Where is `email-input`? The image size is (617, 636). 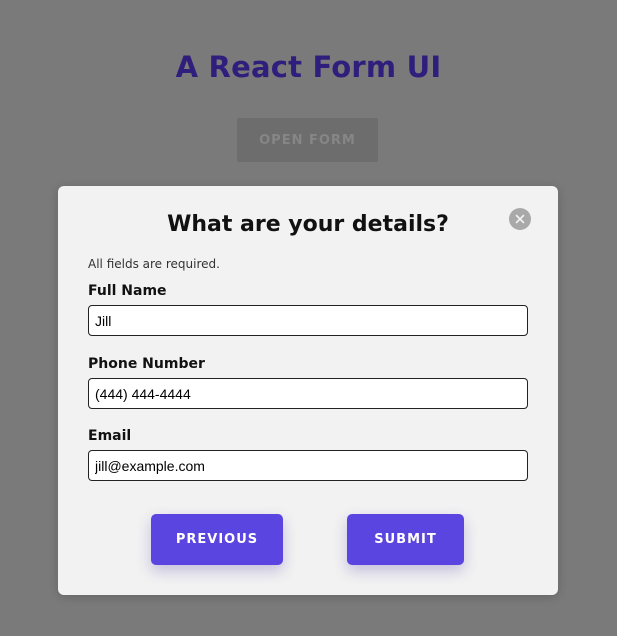 email-input is located at coordinates (308, 465).